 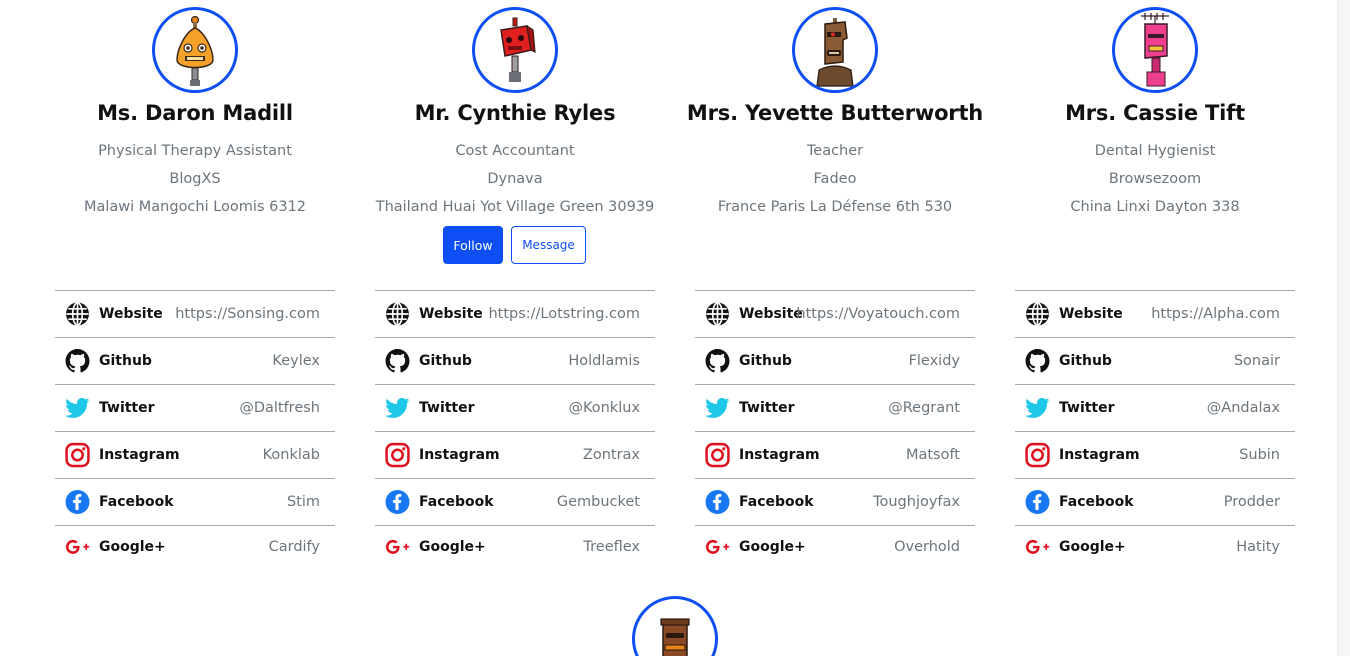 I want to click on red-robot-icon, so click(x=518, y=49).